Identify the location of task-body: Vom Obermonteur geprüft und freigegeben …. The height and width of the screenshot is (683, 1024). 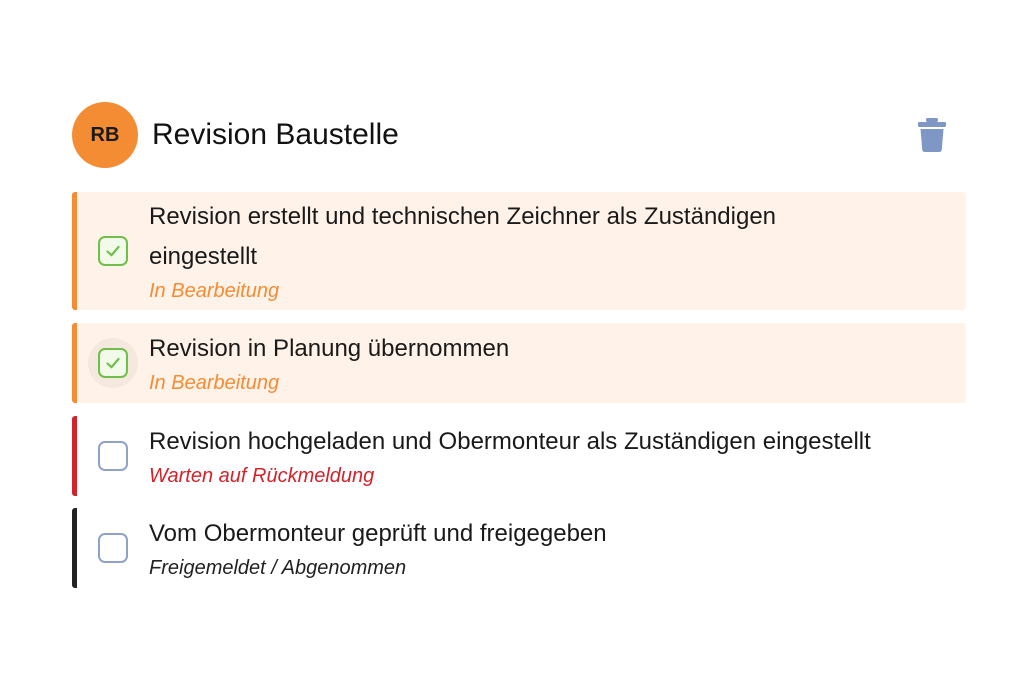
(378, 548).